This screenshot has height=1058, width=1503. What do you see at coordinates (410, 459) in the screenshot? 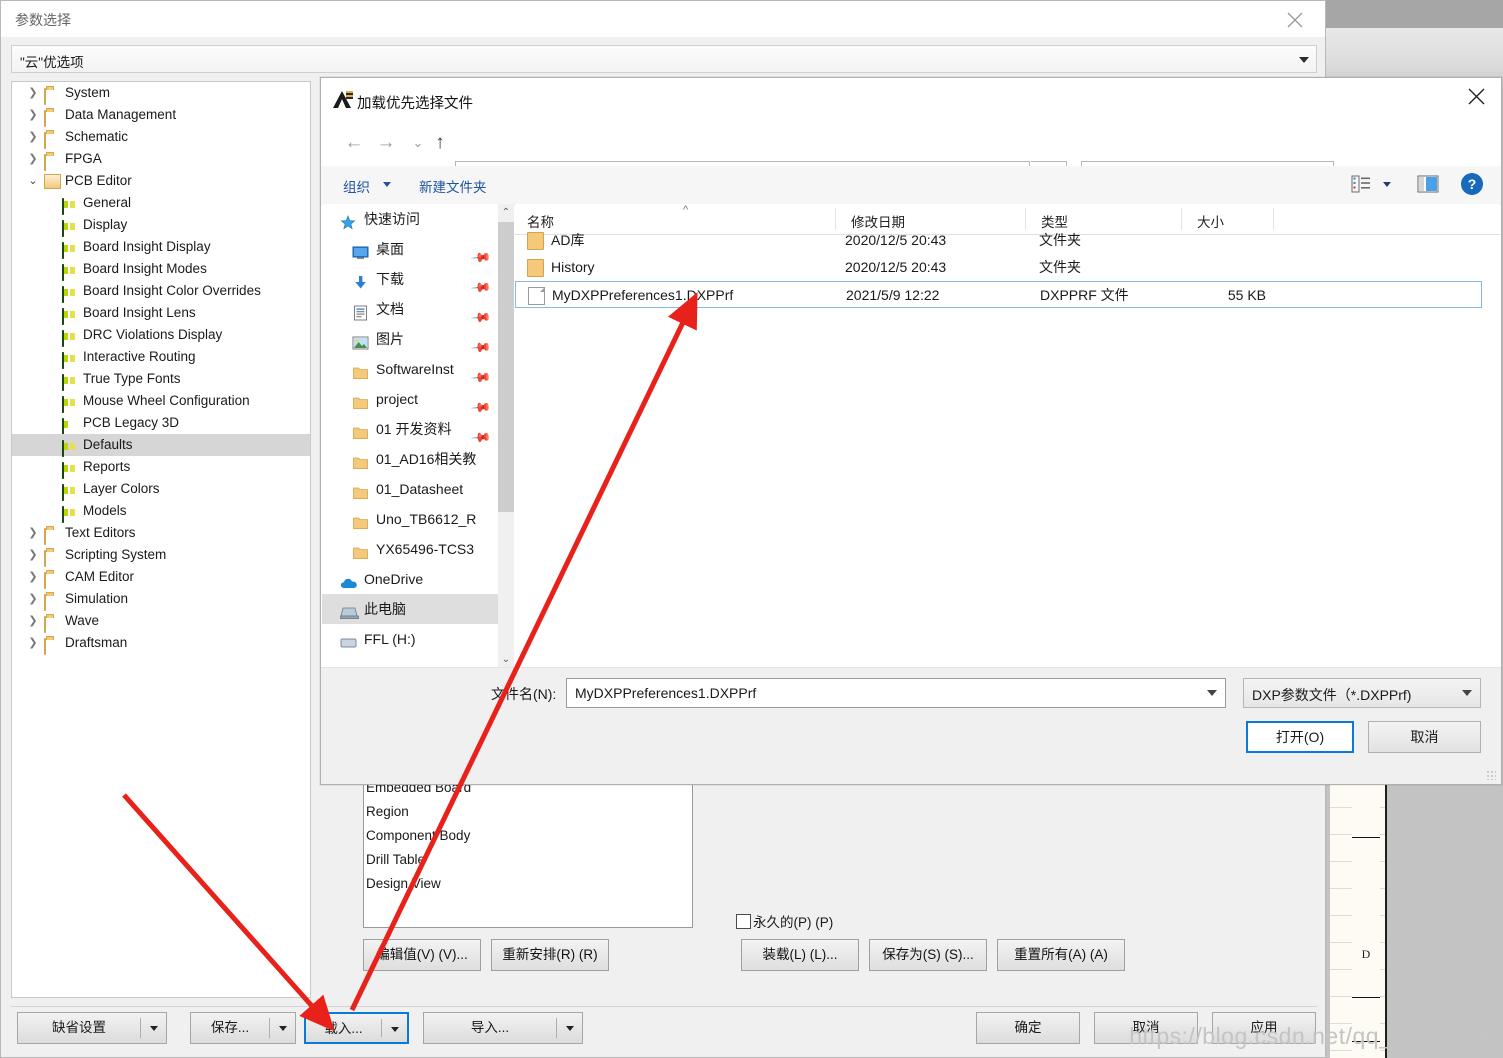
I see `nav-item-8: 01_AD16相关教` at bounding box center [410, 459].